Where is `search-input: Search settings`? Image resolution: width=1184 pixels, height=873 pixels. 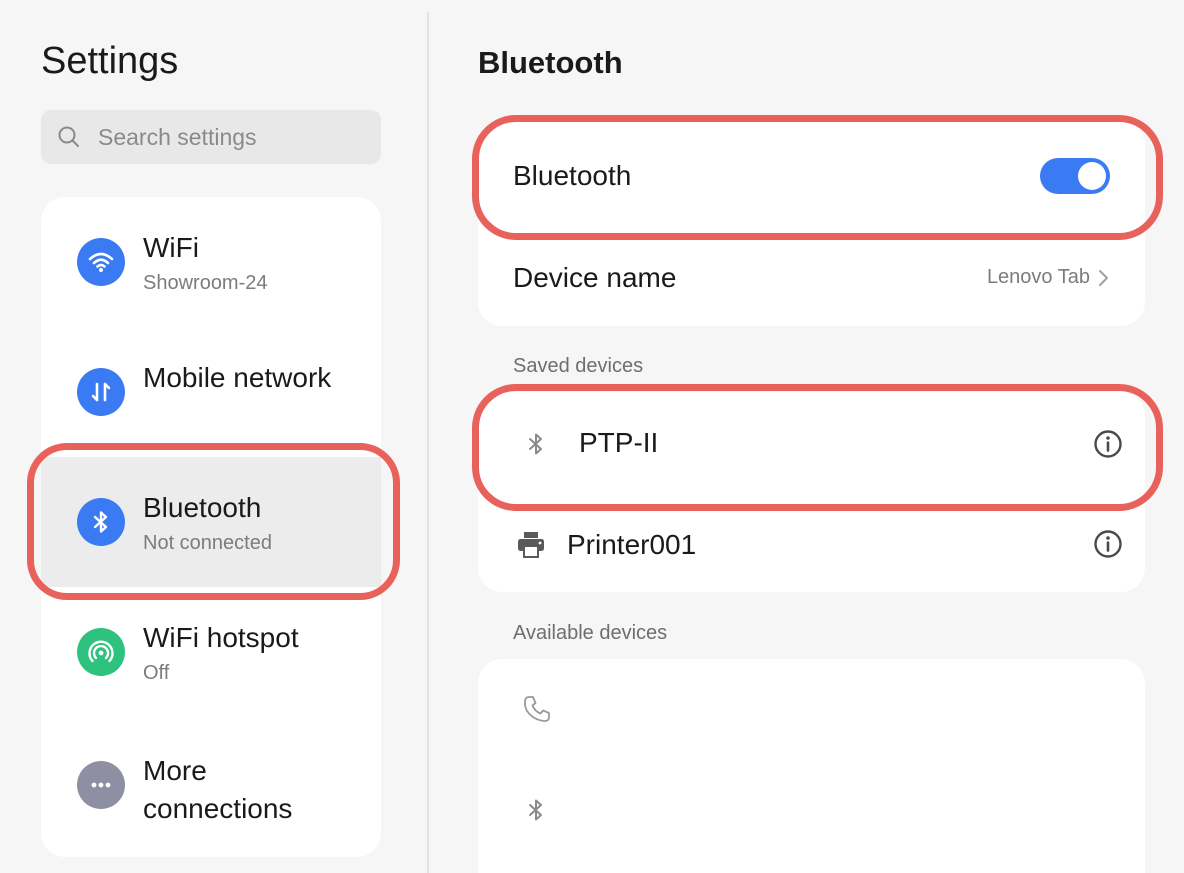
search-input: Search settings is located at coordinates (211, 137).